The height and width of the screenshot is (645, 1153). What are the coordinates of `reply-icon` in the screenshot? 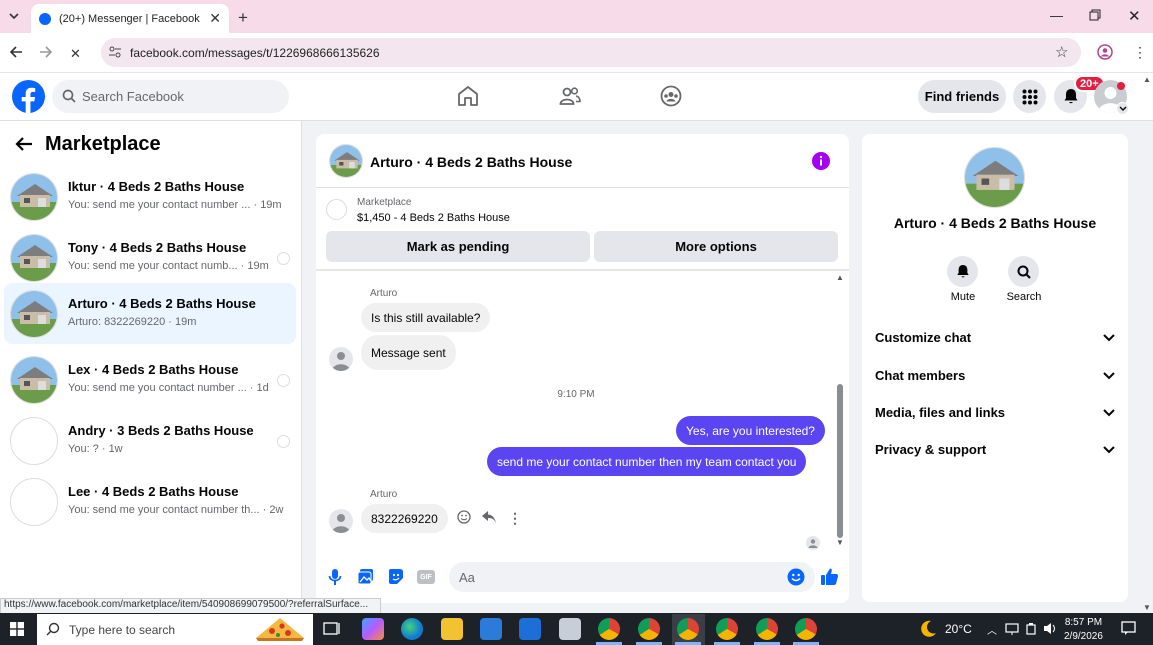 It's located at (489, 517).